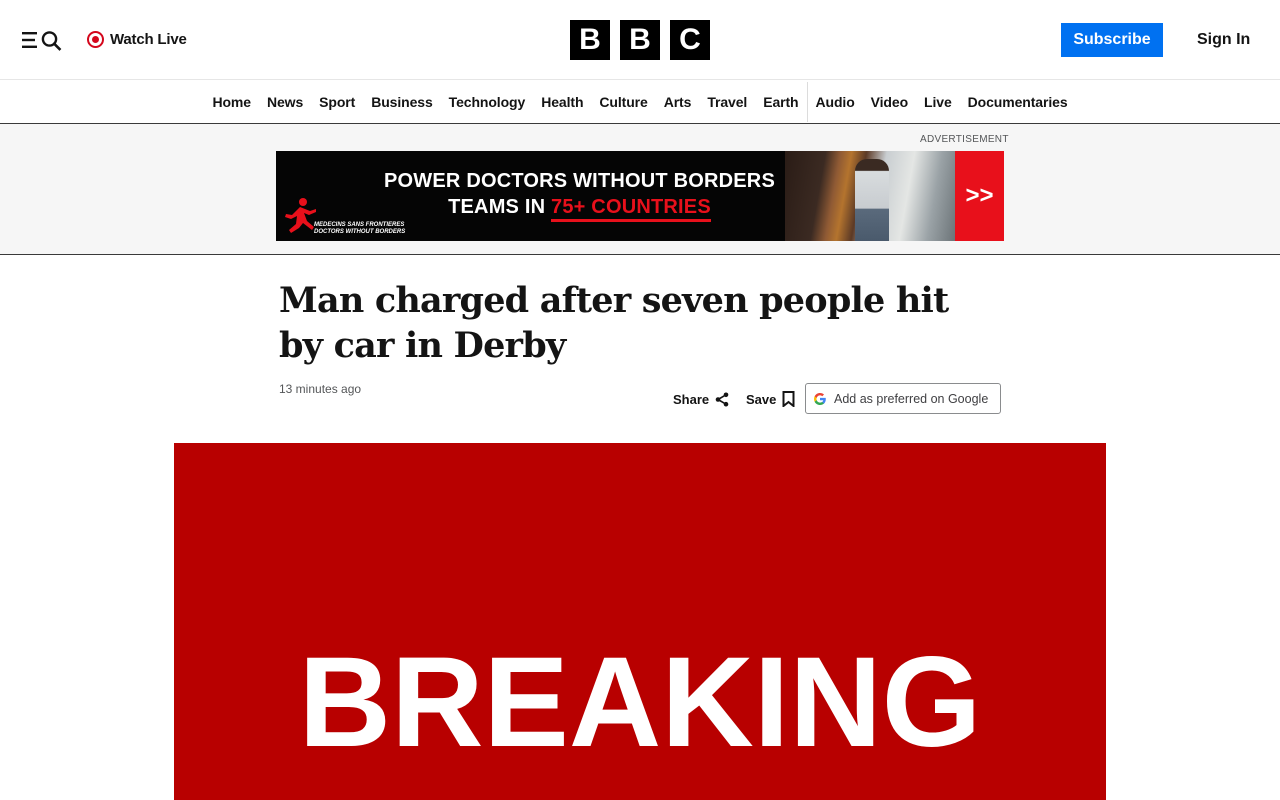 This screenshot has height=800, width=1280. Describe the element at coordinates (623, 102) in the screenshot. I see `nav-item-culture: Culture` at that location.